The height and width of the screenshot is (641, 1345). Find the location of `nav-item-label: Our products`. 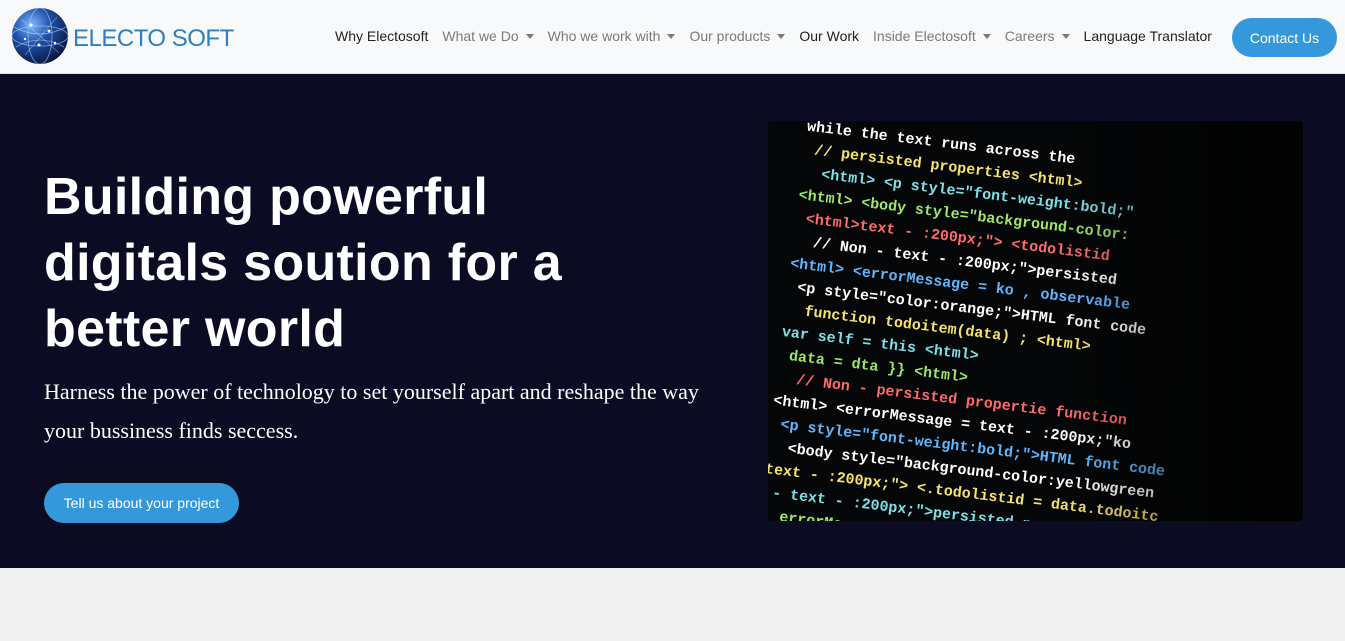

nav-item-label: Our products is located at coordinates (730, 36).